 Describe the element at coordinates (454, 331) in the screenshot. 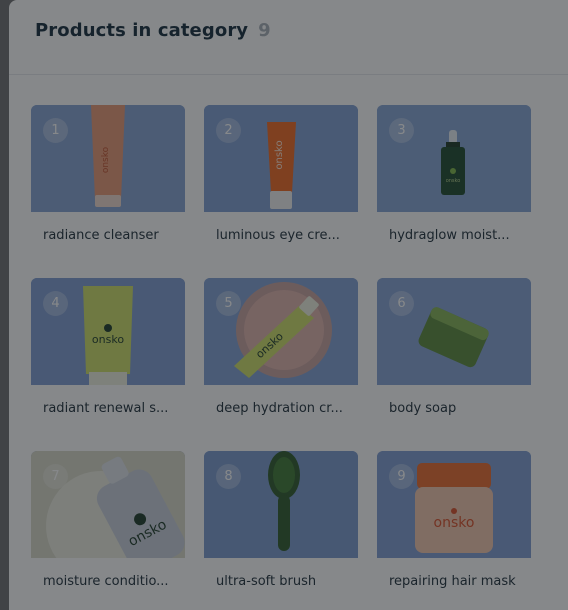

I see `product-thumbnail: 6` at that location.